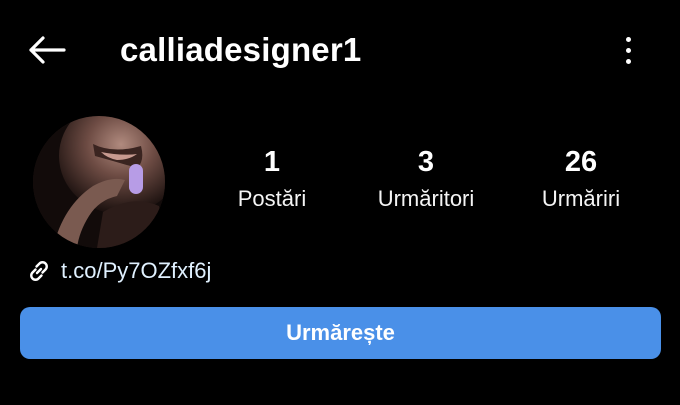 This screenshot has height=405, width=680. I want to click on stat-followers: 3 Urmăritori, so click(426, 177).